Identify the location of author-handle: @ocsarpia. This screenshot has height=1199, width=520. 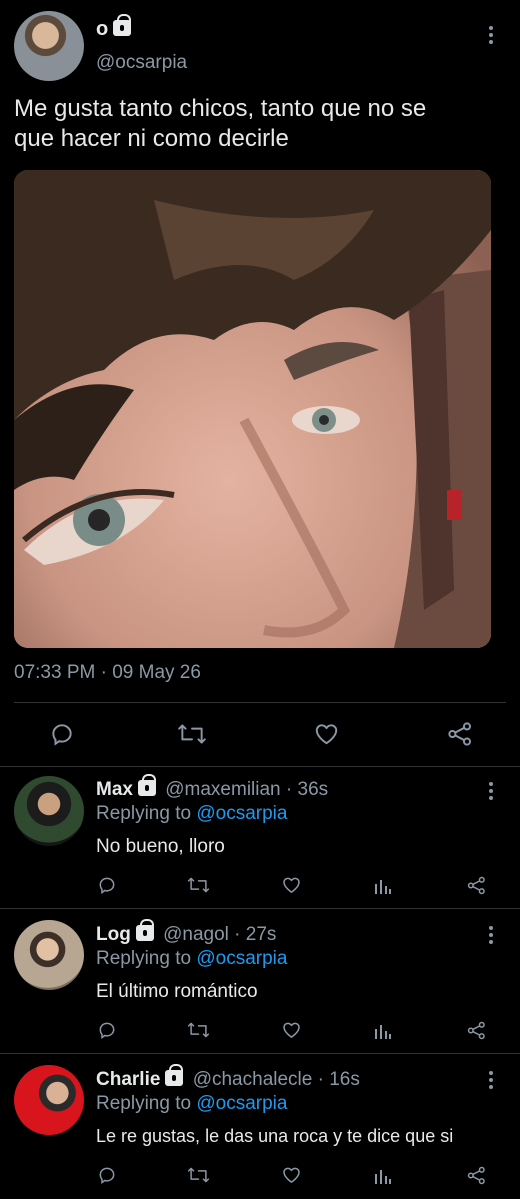
(141, 63).